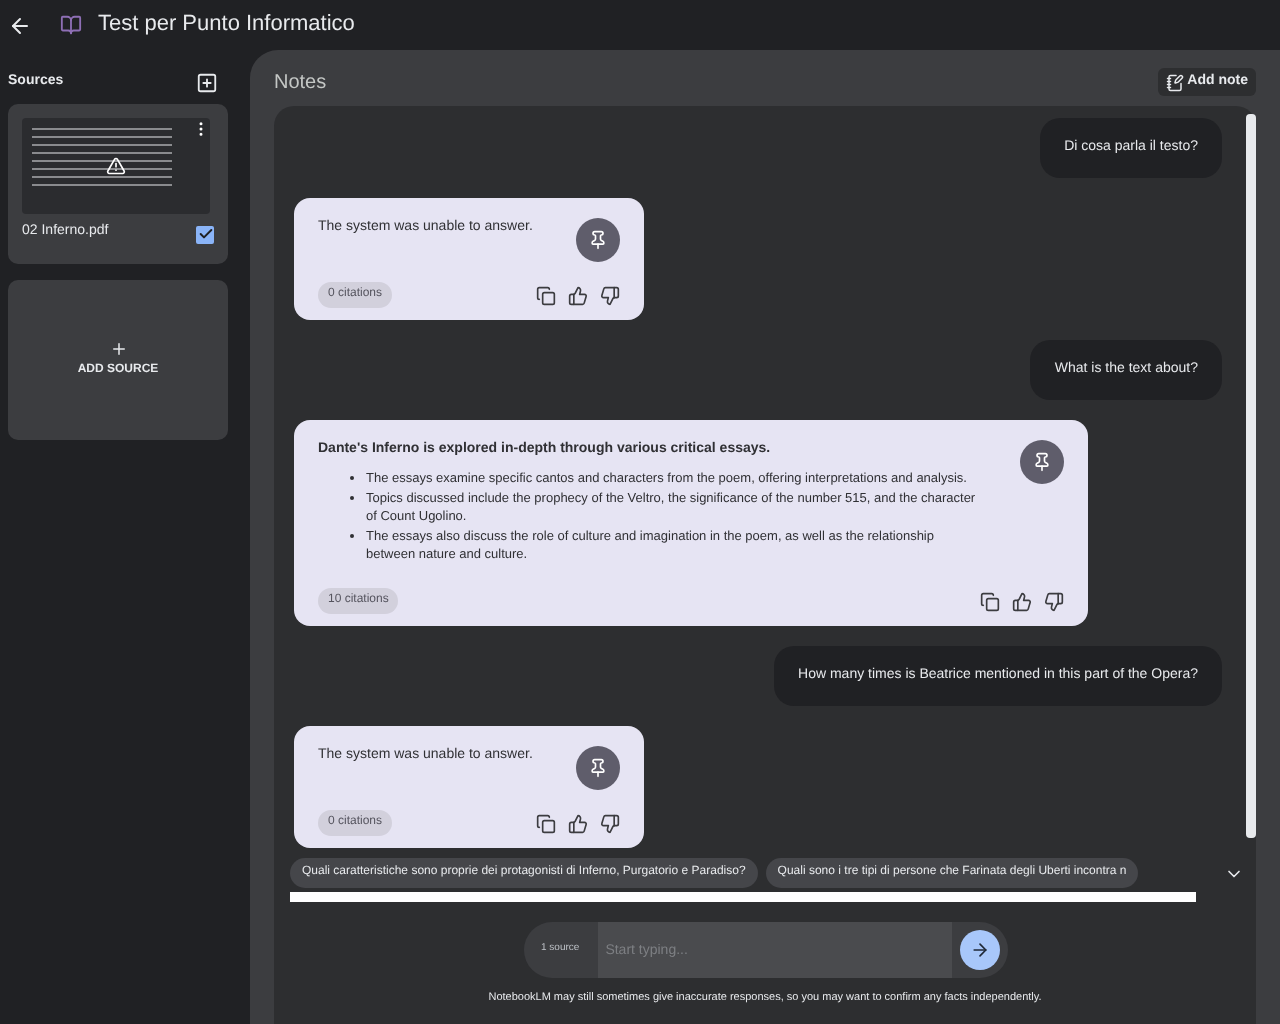 The width and height of the screenshot is (1280, 1024). Describe the element at coordinates (118, 349) in the screenshot. I see `plus-icon` at that location.